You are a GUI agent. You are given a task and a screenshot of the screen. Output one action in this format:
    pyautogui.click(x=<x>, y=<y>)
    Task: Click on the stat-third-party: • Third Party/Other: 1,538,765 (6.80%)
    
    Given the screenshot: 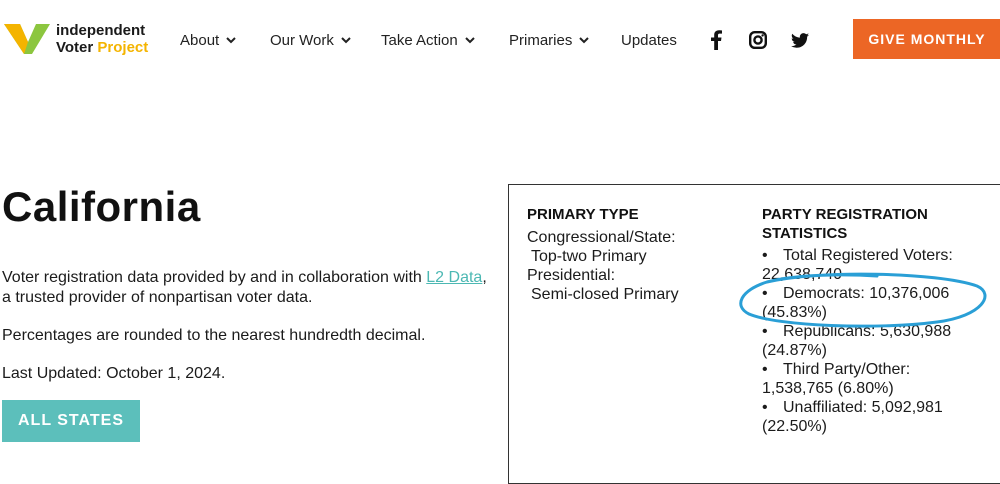 What is the action you would take?
    pyautogui.click(x=881, y=379)
    